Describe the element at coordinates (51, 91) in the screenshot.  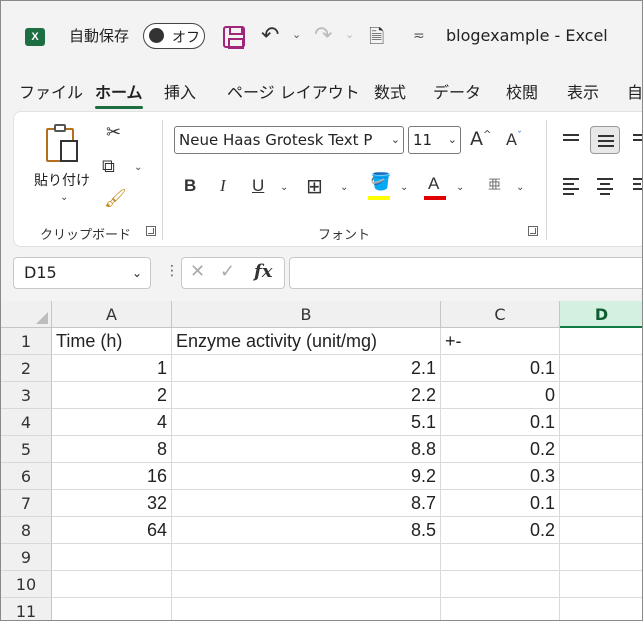
I see `tab-file: ファイル` at that location.